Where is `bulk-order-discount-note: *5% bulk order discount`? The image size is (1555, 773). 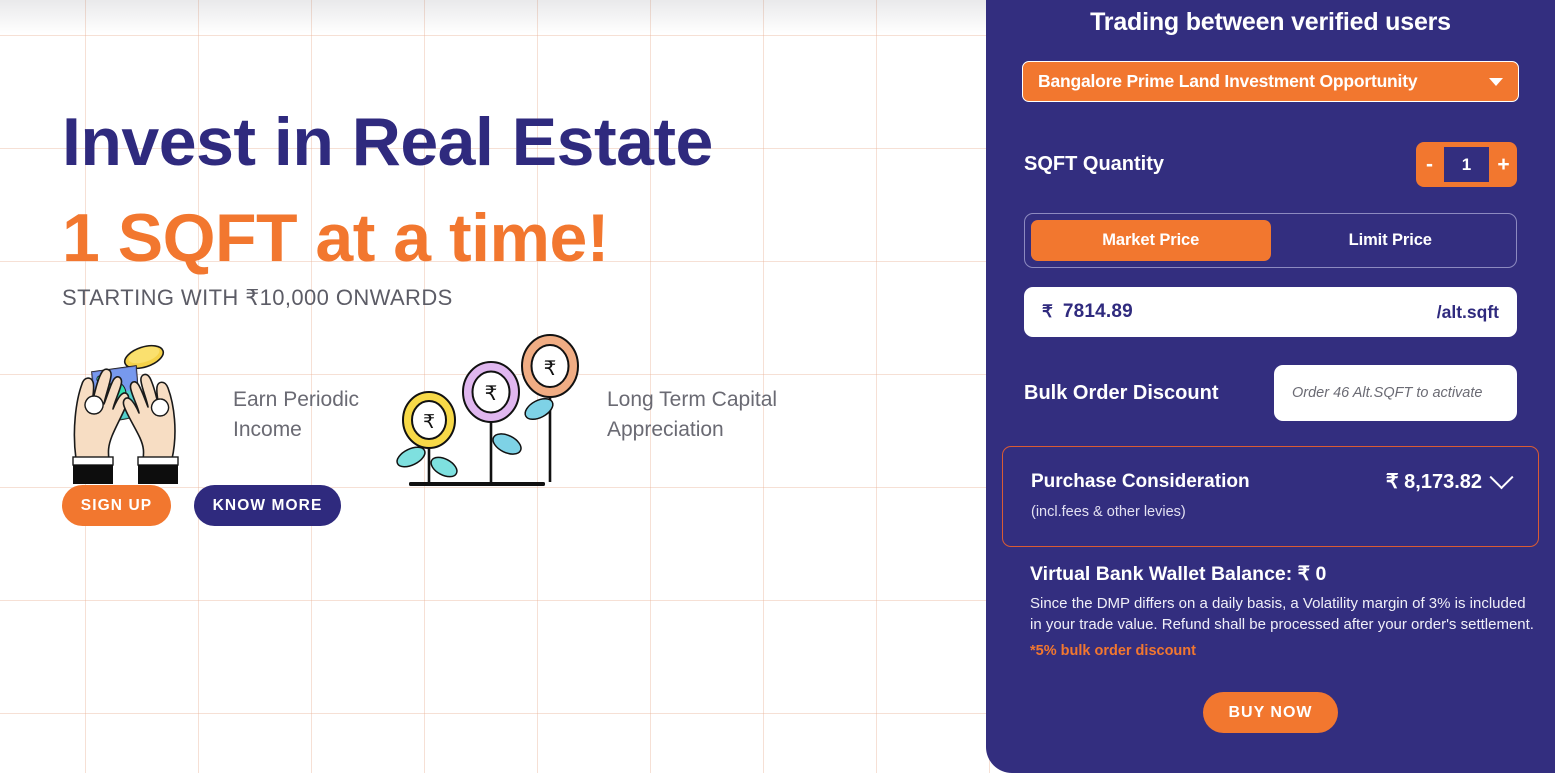
bulk-order-discount-note: *5% bulk order discount is located at coordinates (1113, 651).